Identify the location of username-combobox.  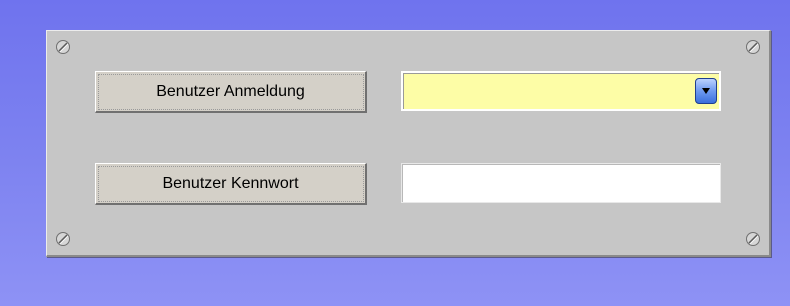
(561, 91).